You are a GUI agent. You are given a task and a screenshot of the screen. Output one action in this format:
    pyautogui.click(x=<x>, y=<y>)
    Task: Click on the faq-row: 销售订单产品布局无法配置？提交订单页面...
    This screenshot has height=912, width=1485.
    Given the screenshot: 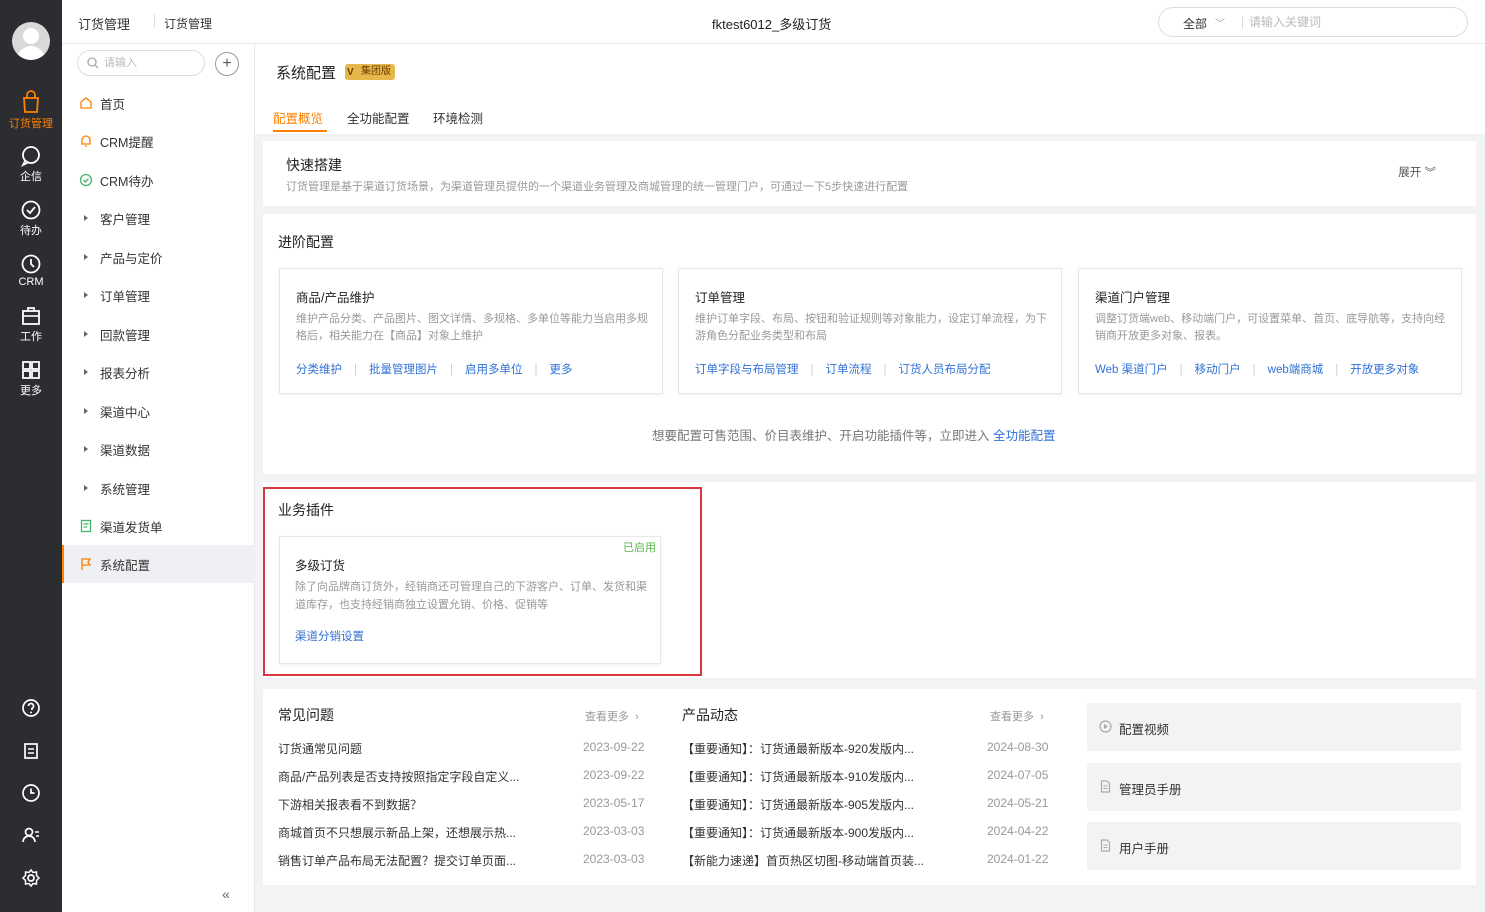 What is the action you would take?
    pyautogui.click(x=397, y=860)
    